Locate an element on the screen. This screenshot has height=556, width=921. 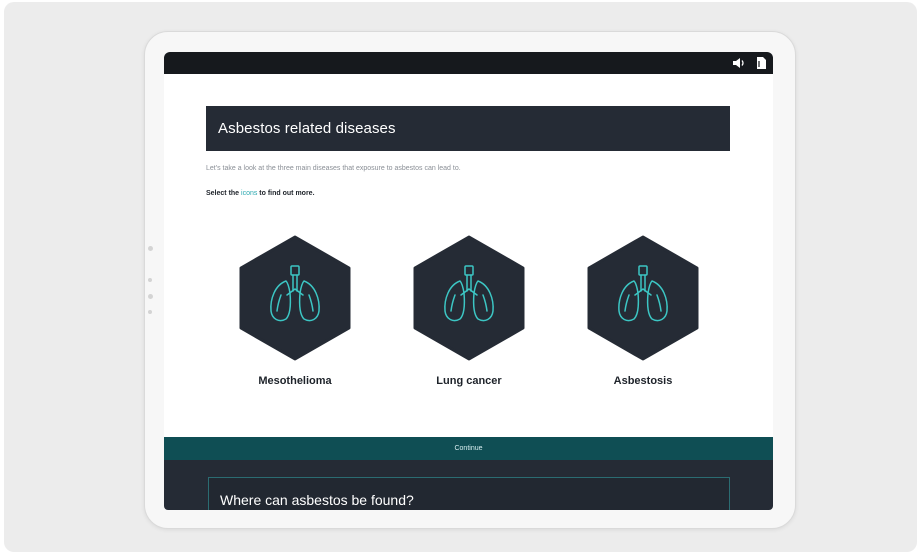
next-section-title: Where can asbestos be found? is located at coordinates (317, 500).